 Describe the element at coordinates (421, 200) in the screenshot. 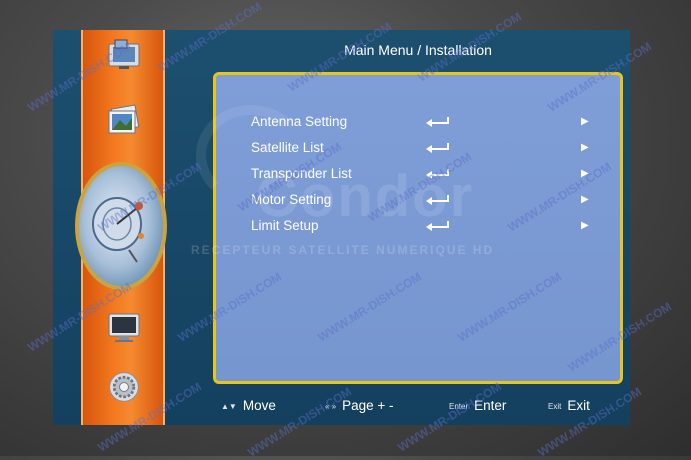

I see `menu-item-motor-setting: Motor Setting ▶` at that location.